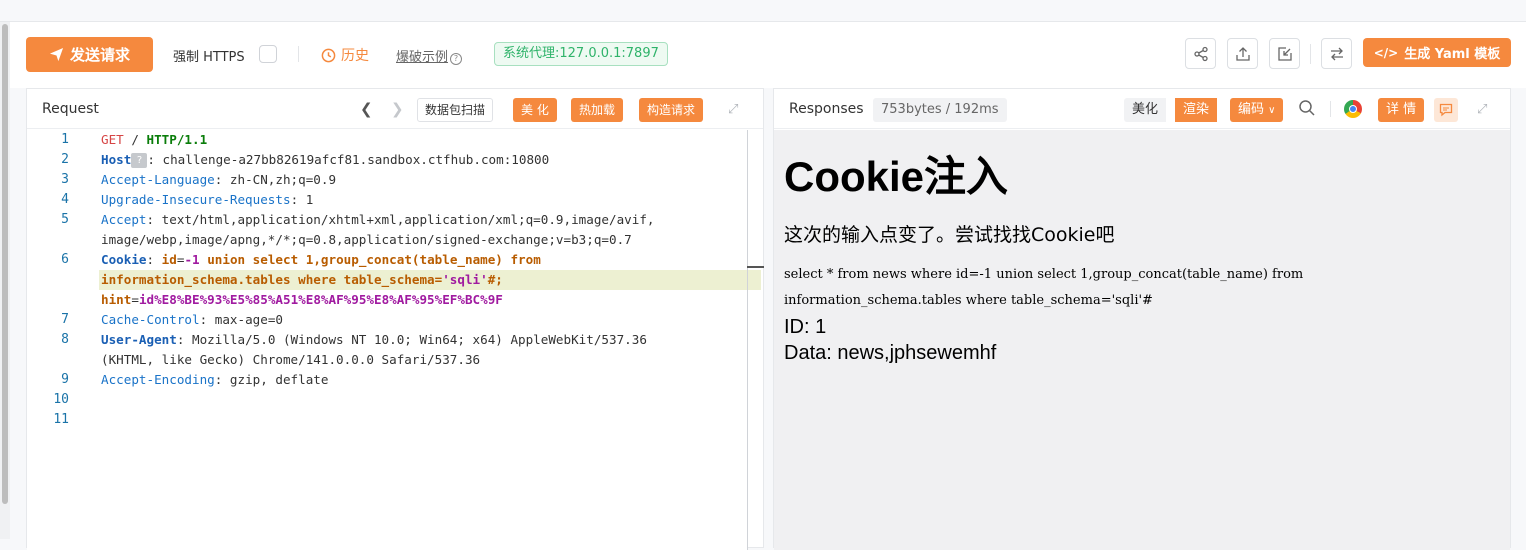  What do you see at coordinates (65, 259) in the screenshot?
I see `line-number: 6` at bounding box center [65, 259].